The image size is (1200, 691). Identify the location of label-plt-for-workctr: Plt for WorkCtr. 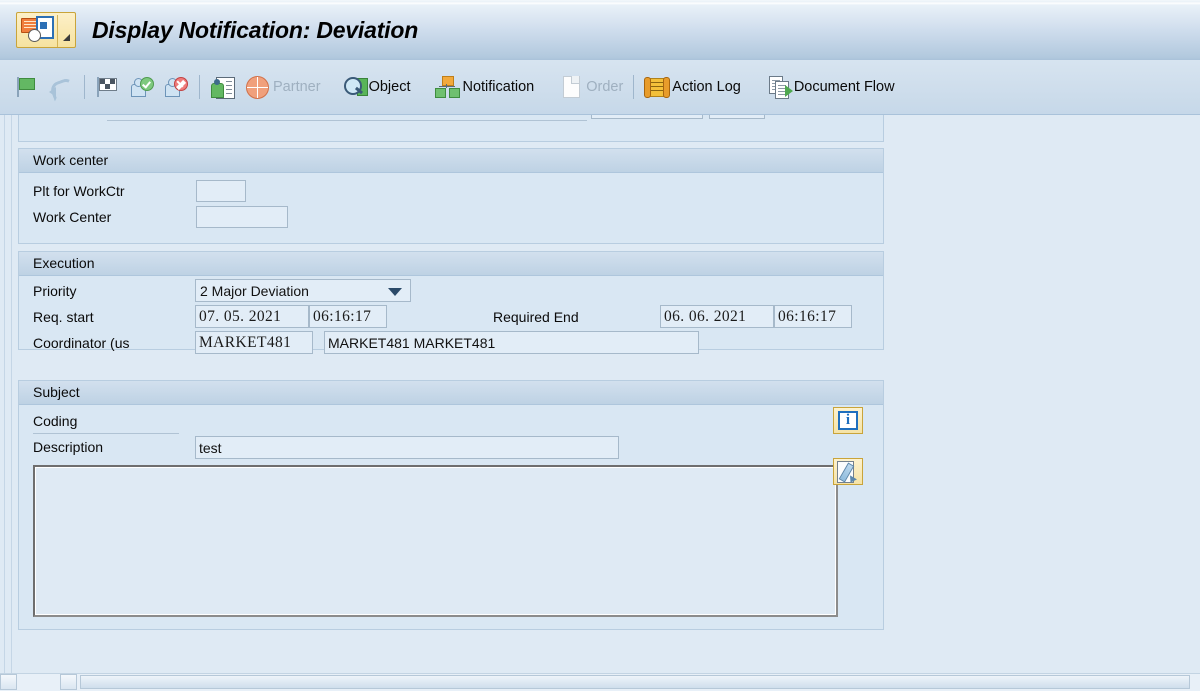
(79, 191).